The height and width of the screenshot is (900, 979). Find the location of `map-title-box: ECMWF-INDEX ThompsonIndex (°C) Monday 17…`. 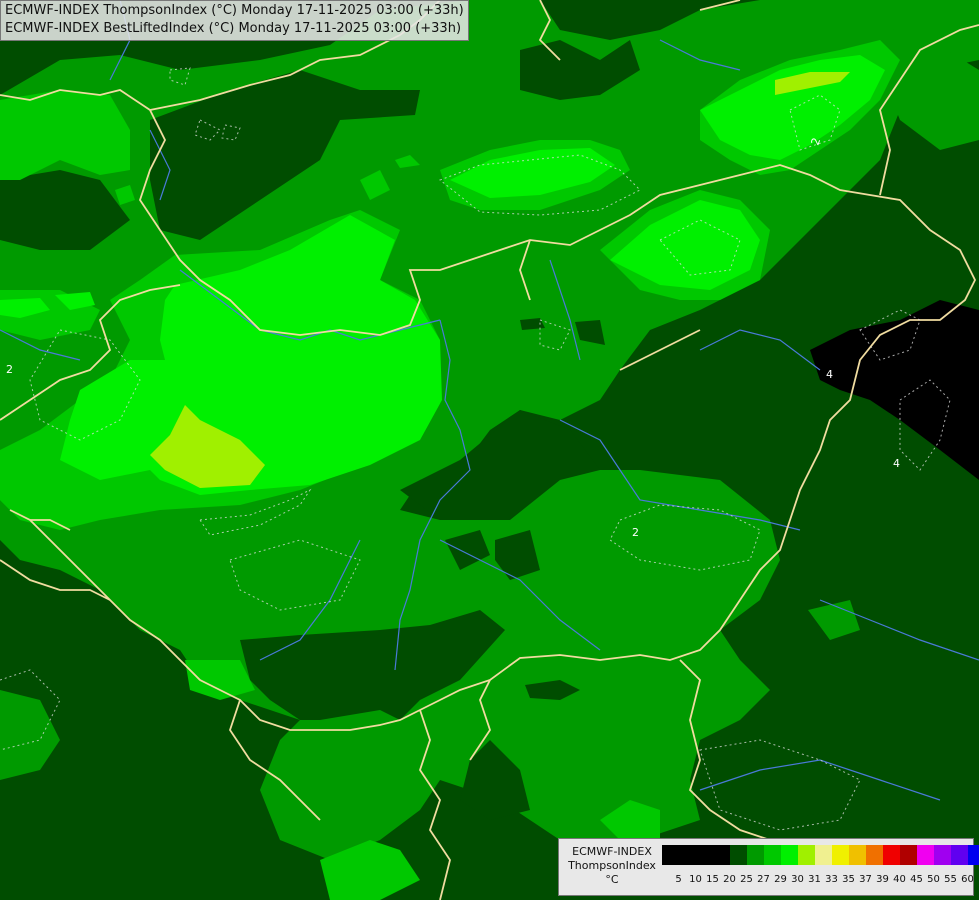

map-title-box: ECMWF-INDEX ThompsonIndex (°C) Monday 17… is located at coordinates (234, 20).